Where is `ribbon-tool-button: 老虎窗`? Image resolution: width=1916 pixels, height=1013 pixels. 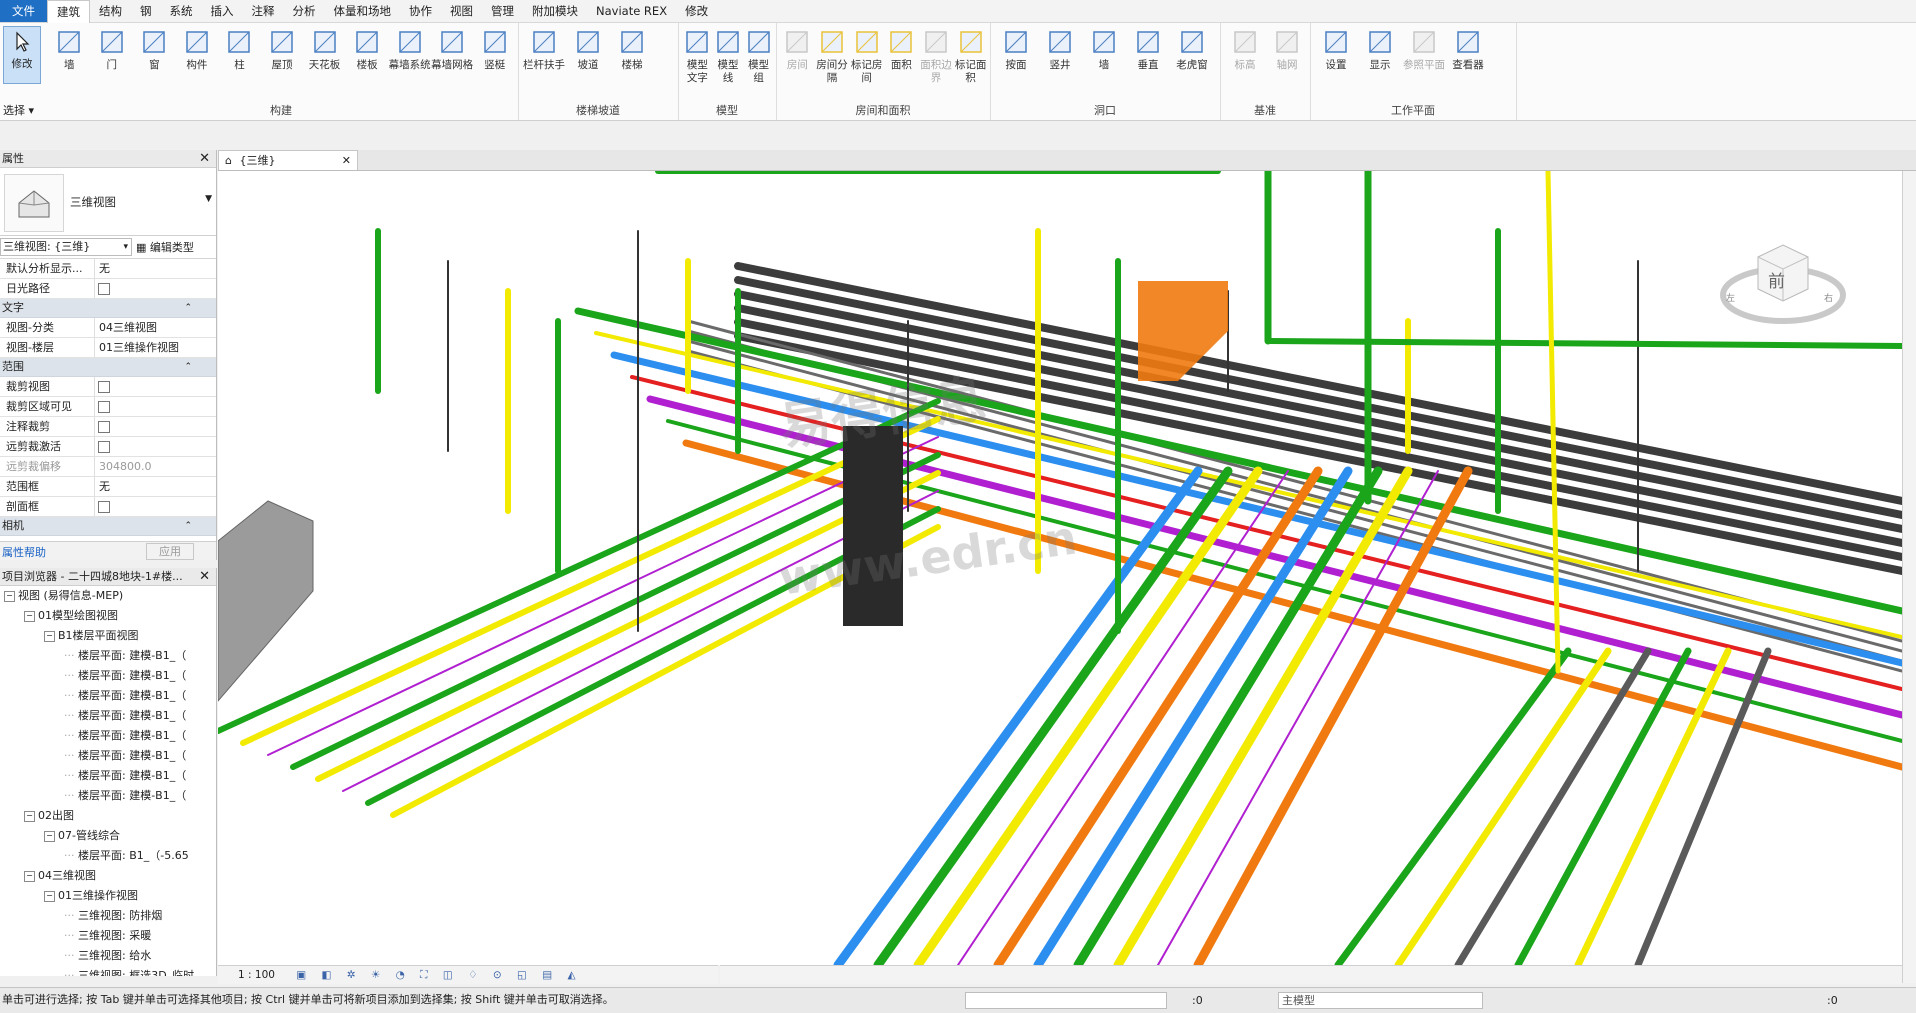
ribbon-tool-button: 老虎窗 is located at coordinates (1192, 49).